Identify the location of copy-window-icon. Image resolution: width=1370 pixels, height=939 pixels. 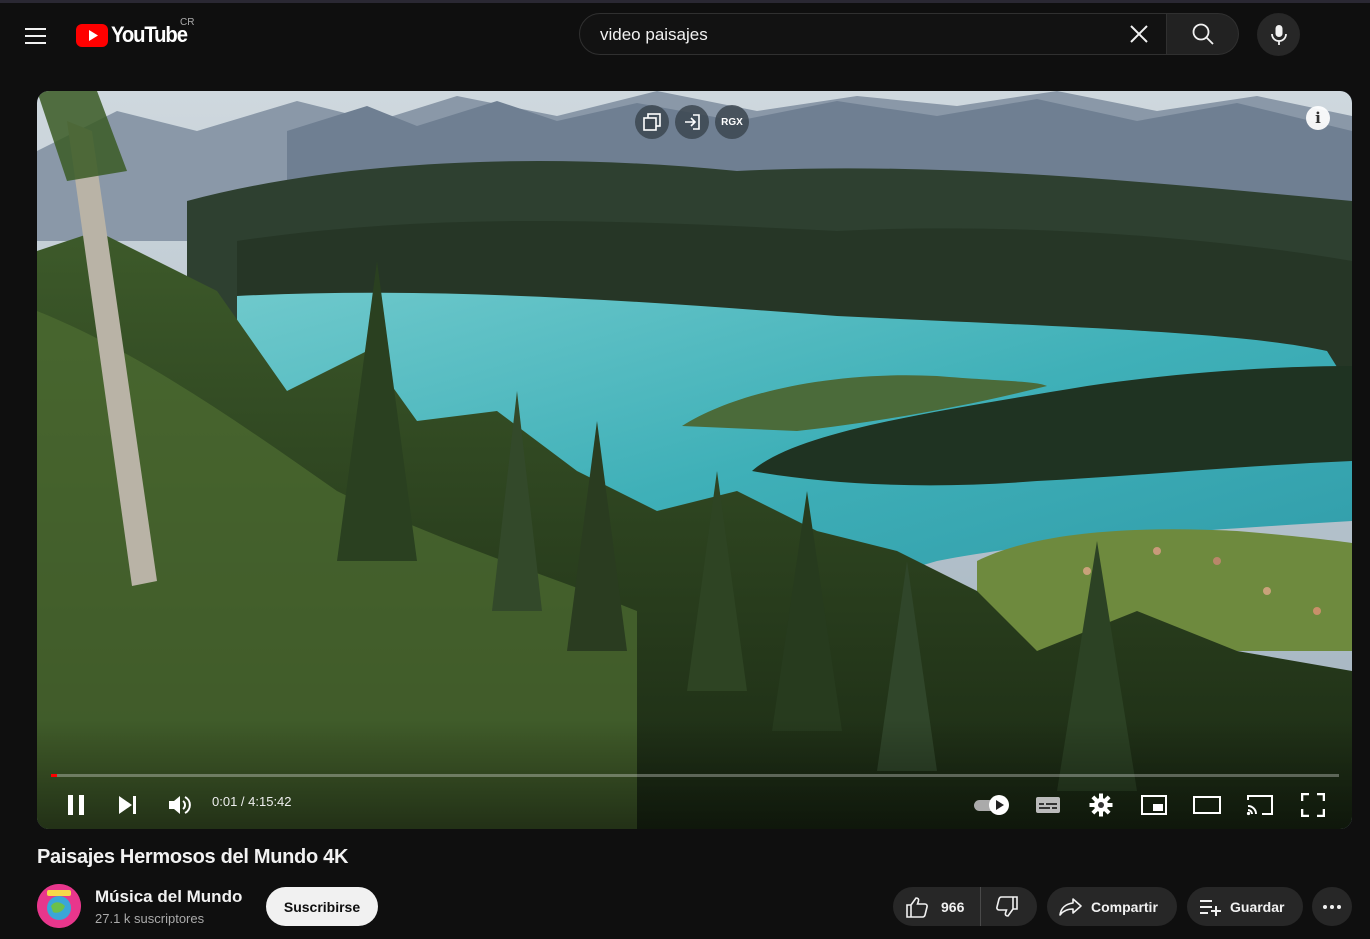
(652, 122).